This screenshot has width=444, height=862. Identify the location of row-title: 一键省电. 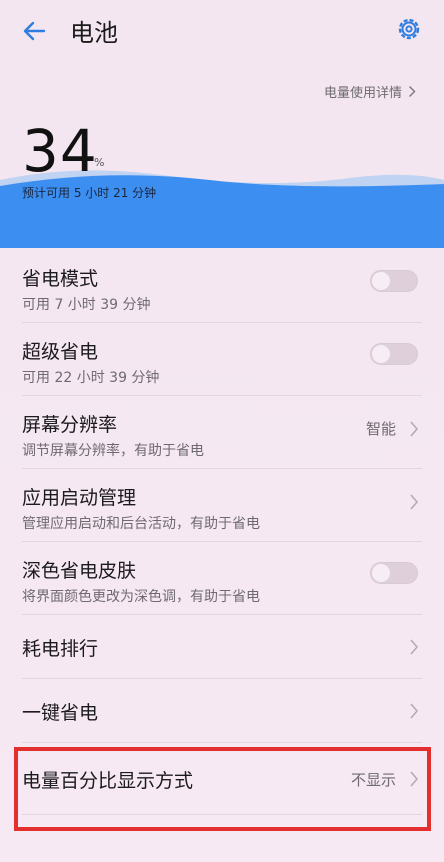
(60, 713).